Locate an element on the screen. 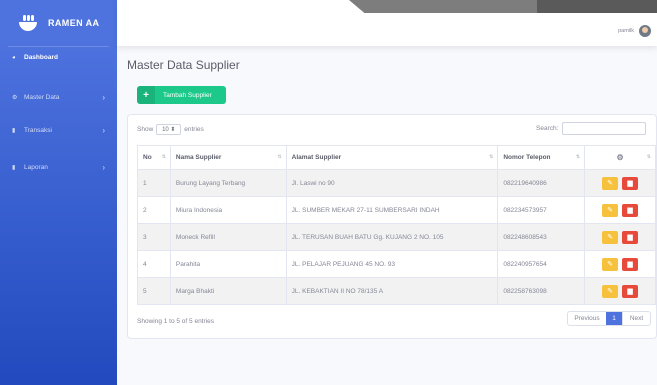 The image size is (657, 385). sidebar-item-master-data: ⚙ Master Data › is located at coordinates (58, 97).